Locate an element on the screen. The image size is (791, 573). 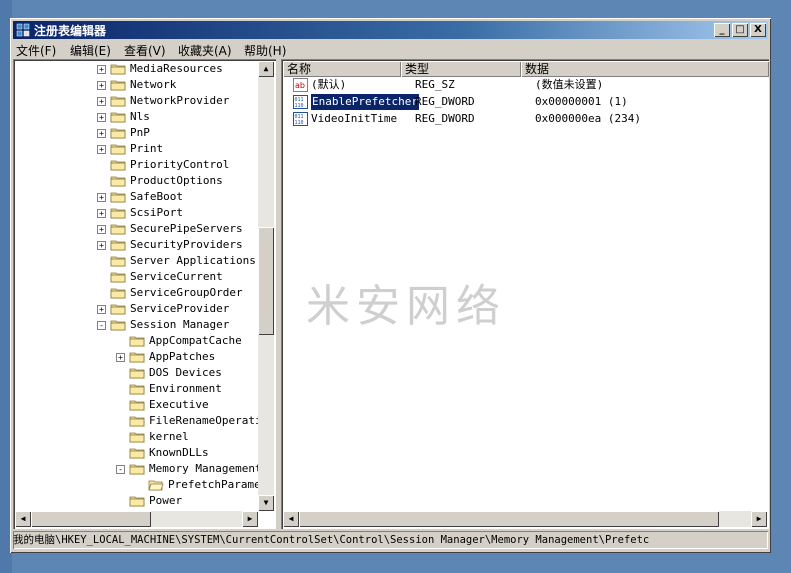
value-data: (数值未设置) is located at coordinates (569, 84).